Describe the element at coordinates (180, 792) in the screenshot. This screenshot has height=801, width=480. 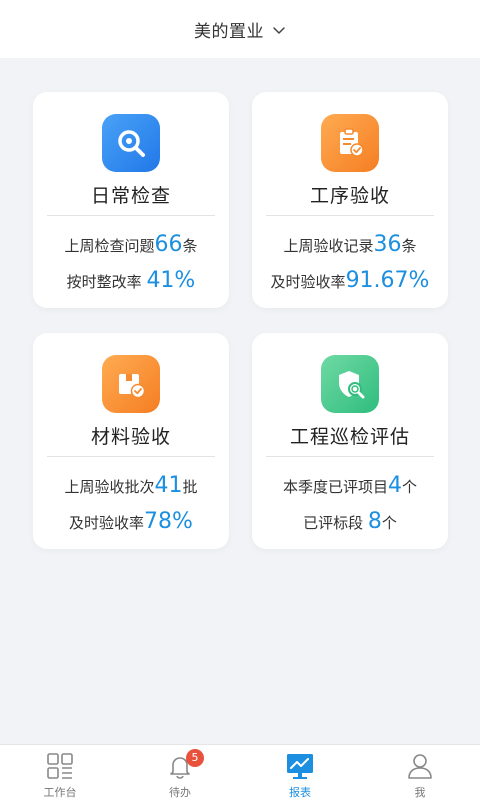
I see `tab-label: 待办` at that location.